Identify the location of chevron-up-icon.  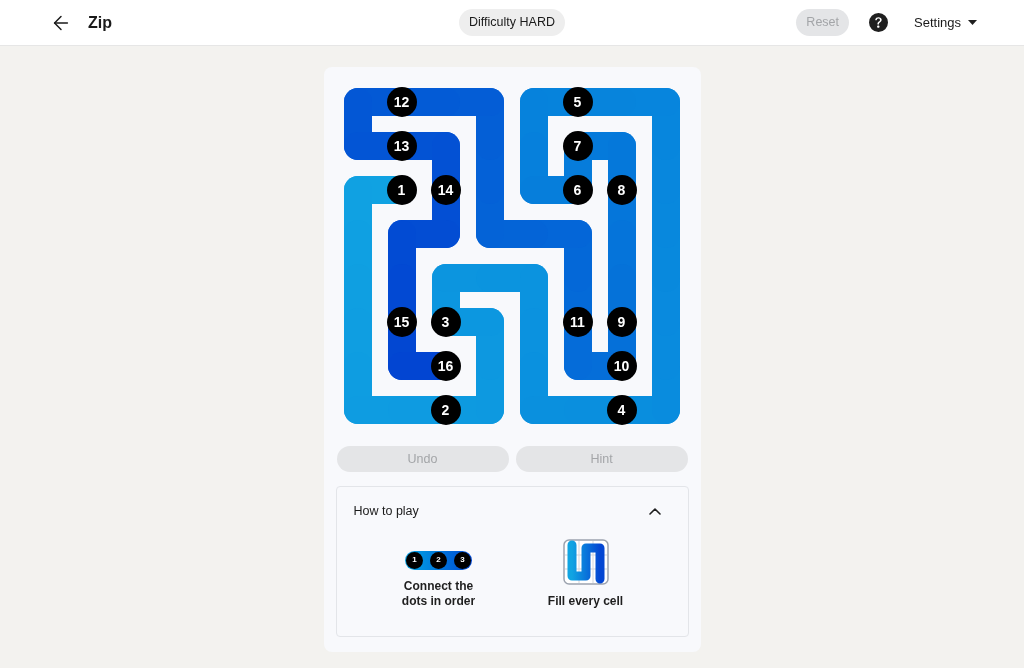
(654, 511).